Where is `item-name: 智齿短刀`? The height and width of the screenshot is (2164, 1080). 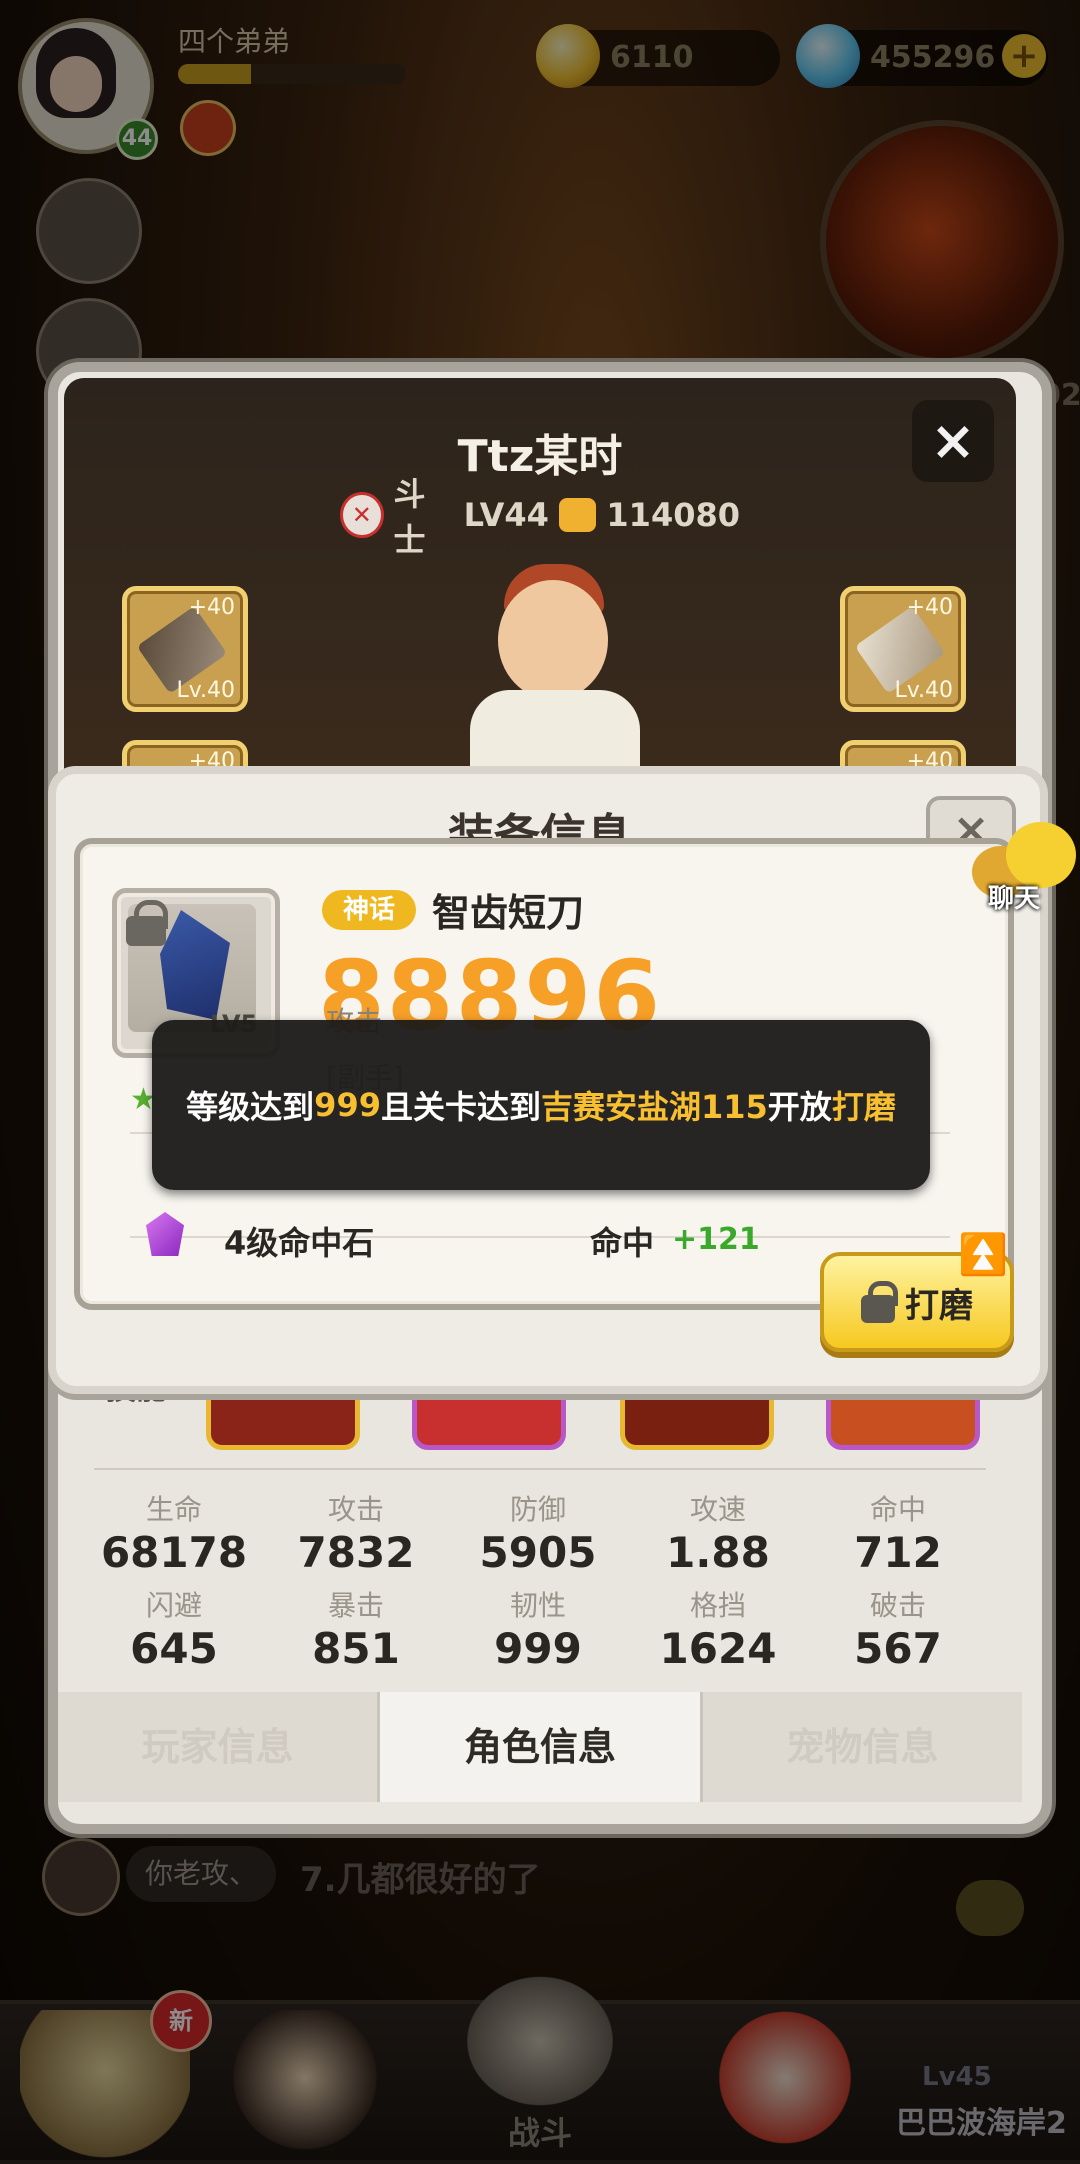
item-name: 智齿短刀 is located at coordinates (508, 913).